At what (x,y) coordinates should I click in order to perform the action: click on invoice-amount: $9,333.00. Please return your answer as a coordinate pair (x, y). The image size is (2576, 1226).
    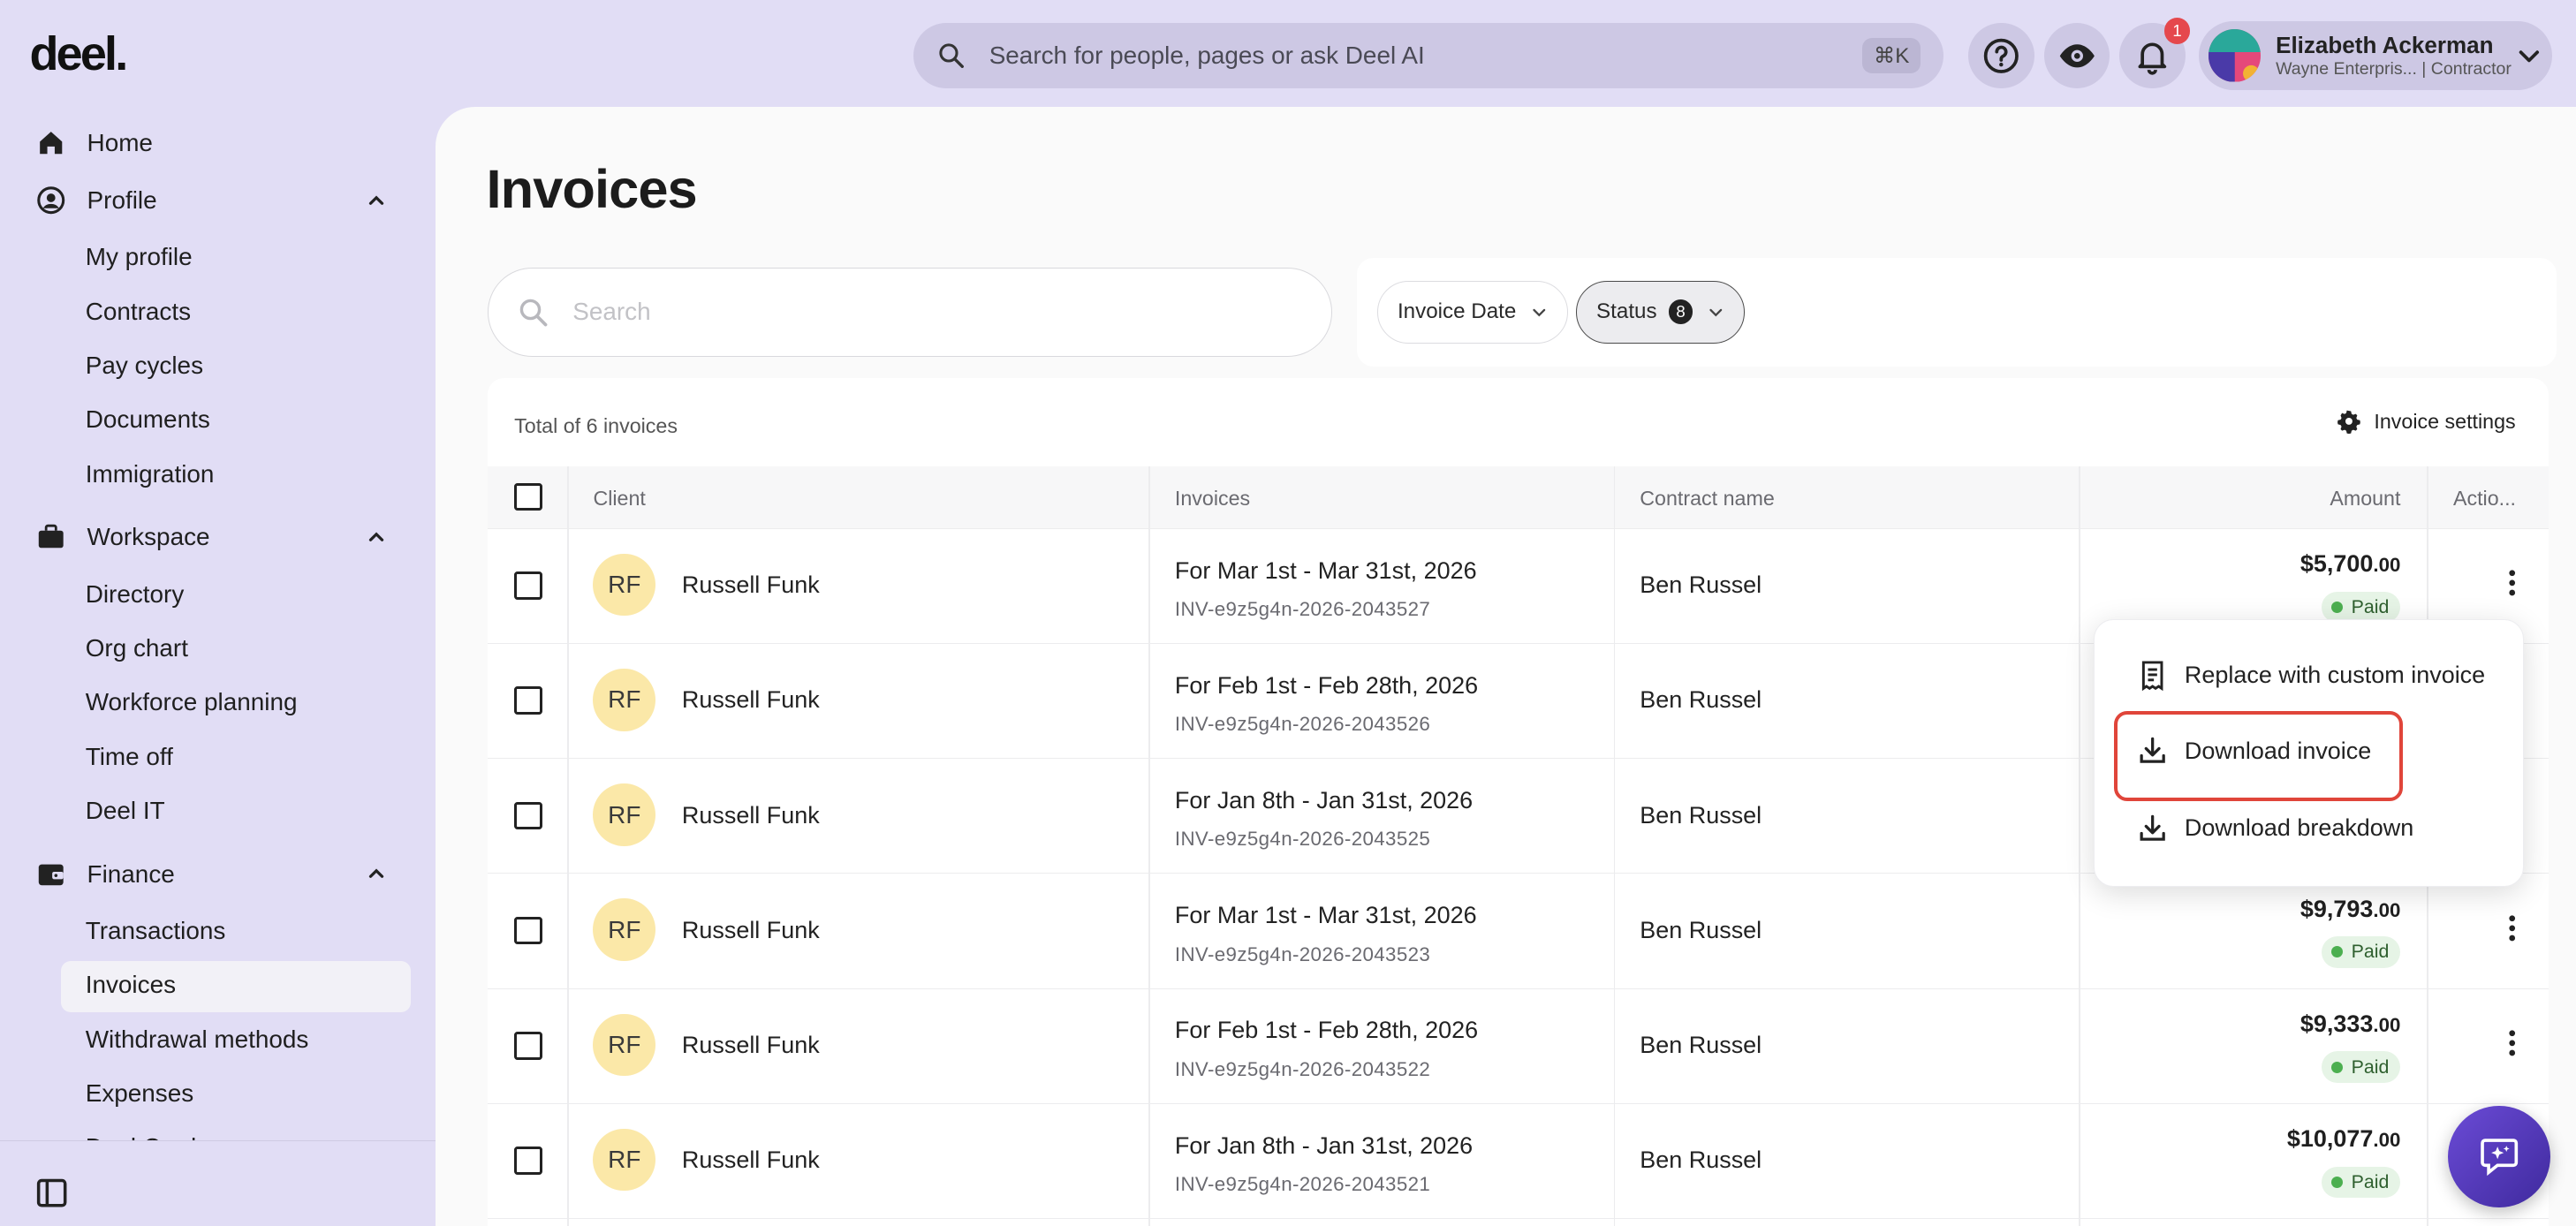
    Looking at the image, I should click on (2350, 1023).